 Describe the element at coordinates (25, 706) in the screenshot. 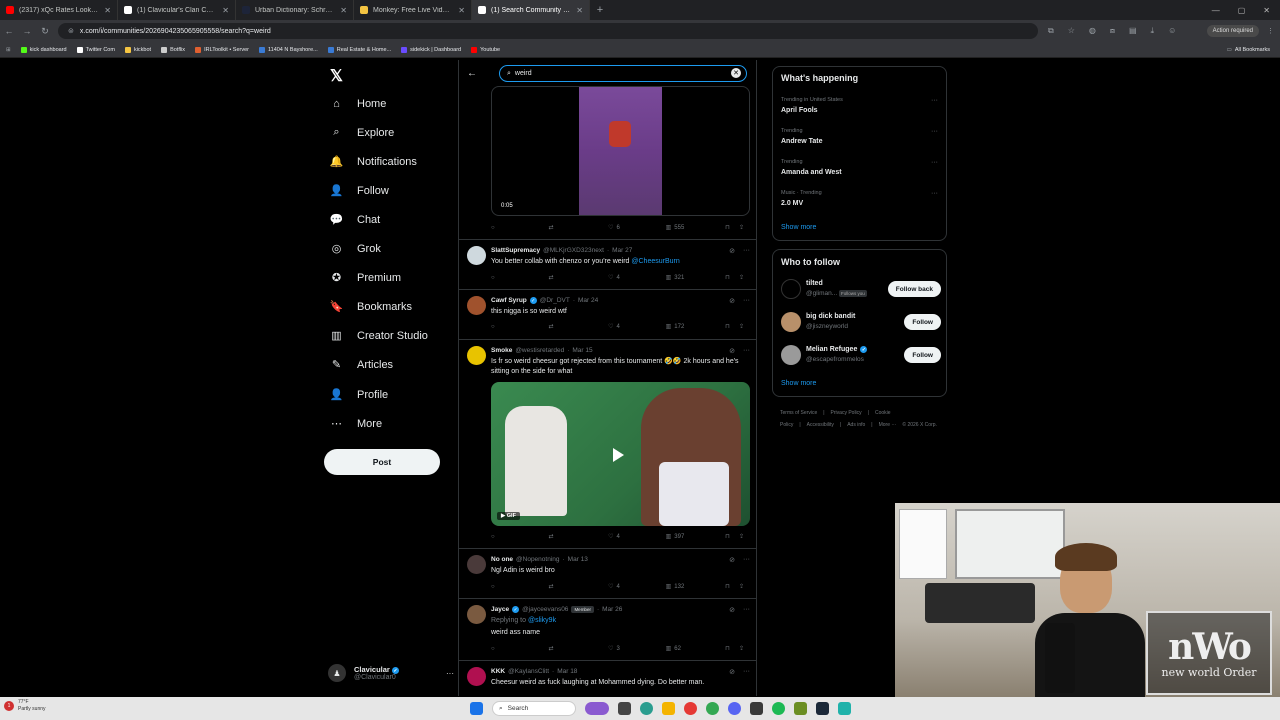

I see `weather-widget: 1 77°F Partly sunny` at that location.